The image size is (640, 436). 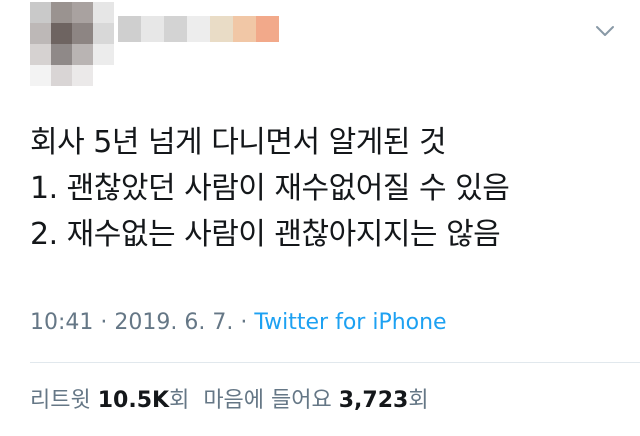 What do you see at coordinates (173, 322) in the screenshot?
I see `tweet-date: 2019. 6. 7.` at bounding box center [173, 322].